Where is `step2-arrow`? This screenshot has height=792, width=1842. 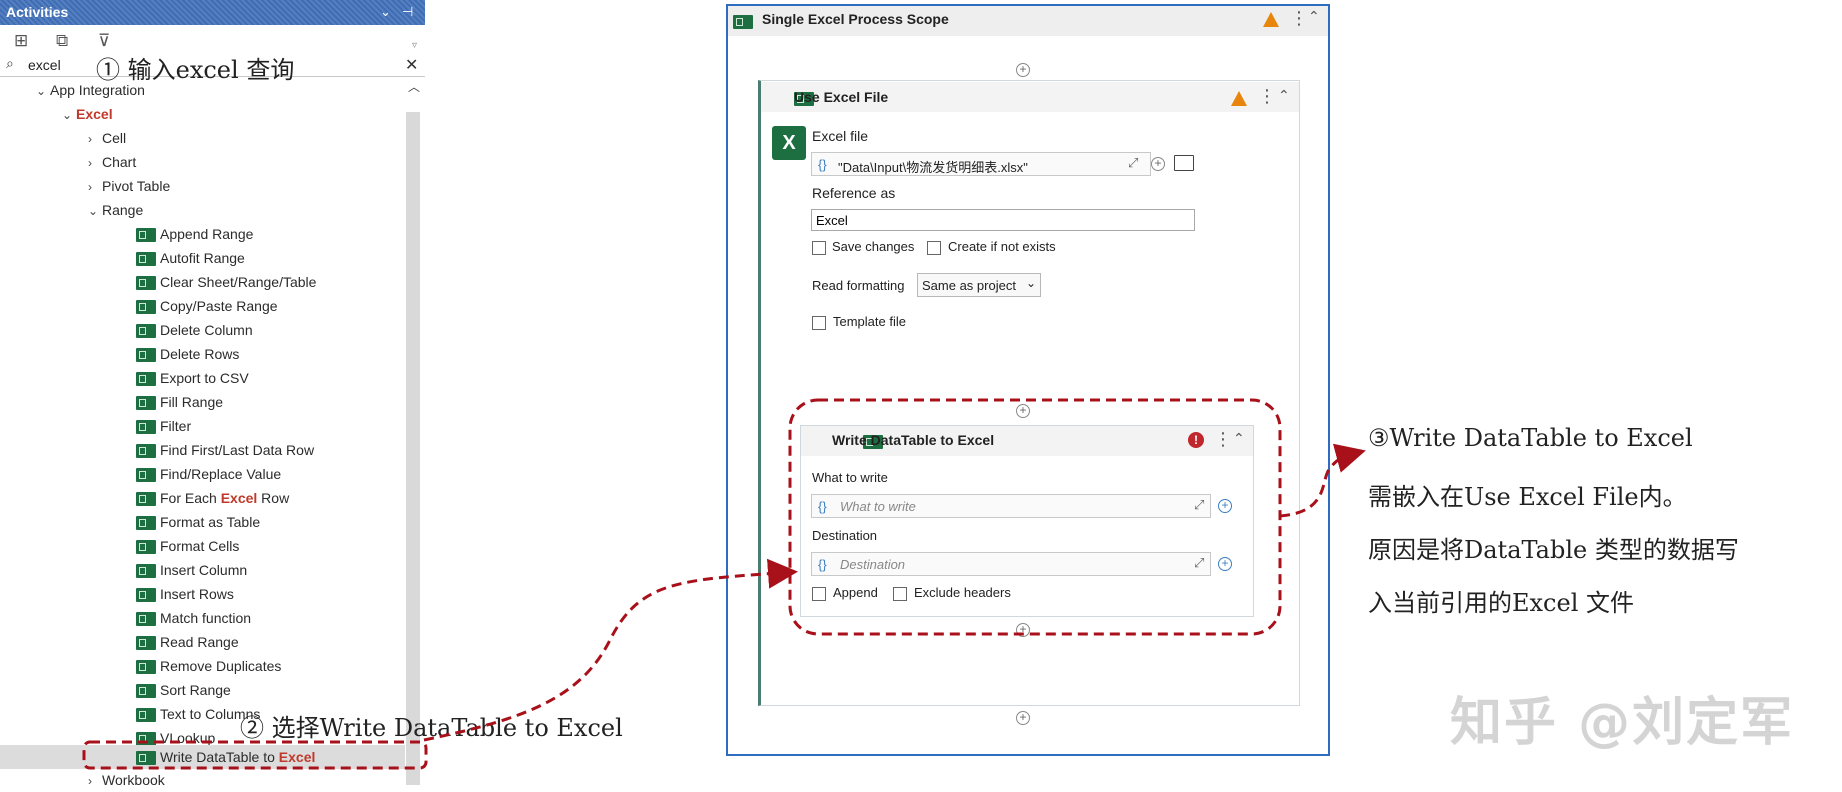 step2-arrow is located at coordinates (610, 650).